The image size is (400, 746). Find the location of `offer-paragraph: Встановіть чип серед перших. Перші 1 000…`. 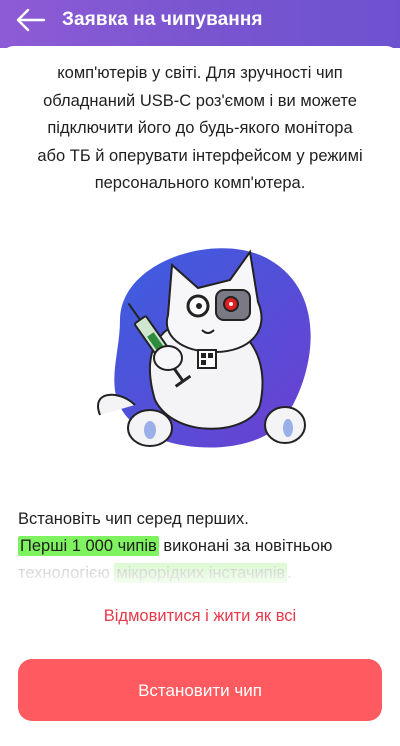

offer-paragraph: Встановіть чип серед перших. Перші 1 000… is located at coordinates (203, 546).